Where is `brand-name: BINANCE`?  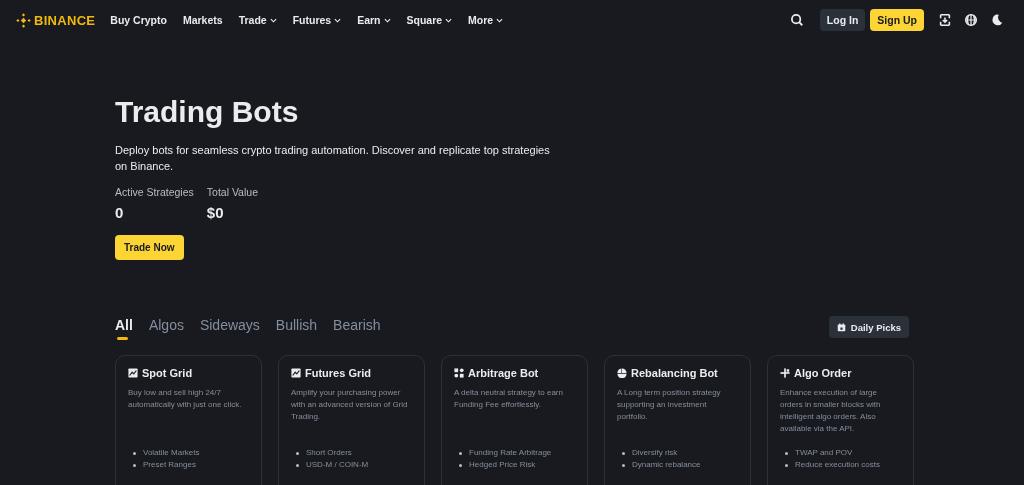
brand-name: BINANCE is located at coordinates (65, 20).